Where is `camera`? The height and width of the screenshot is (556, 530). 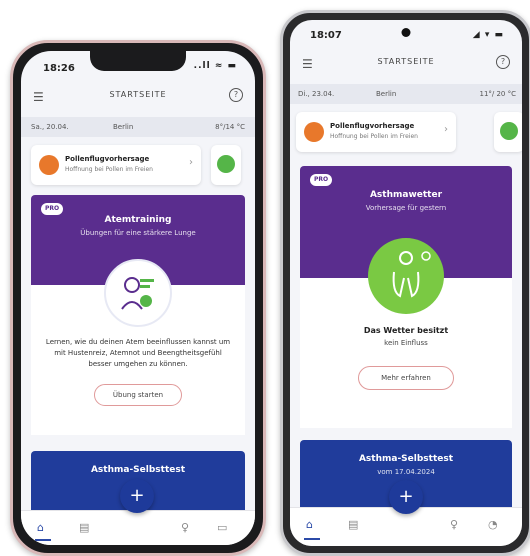 camera is located at coordinates (406, 32).